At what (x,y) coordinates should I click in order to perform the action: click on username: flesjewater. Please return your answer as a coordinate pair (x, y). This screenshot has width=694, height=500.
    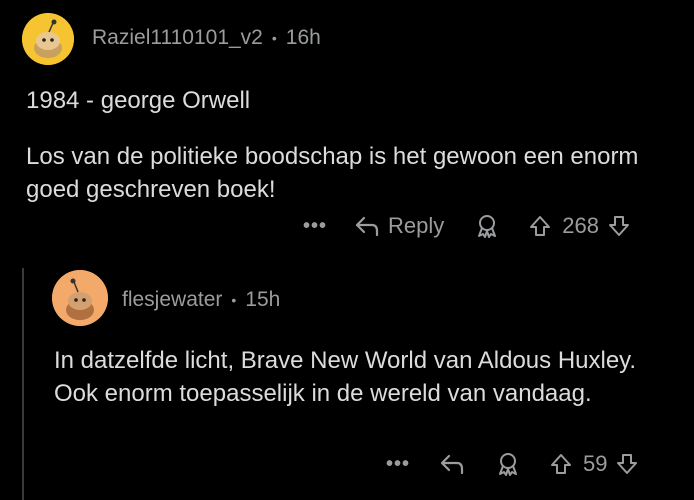
    Looking at the image, I should click on (172, 300).